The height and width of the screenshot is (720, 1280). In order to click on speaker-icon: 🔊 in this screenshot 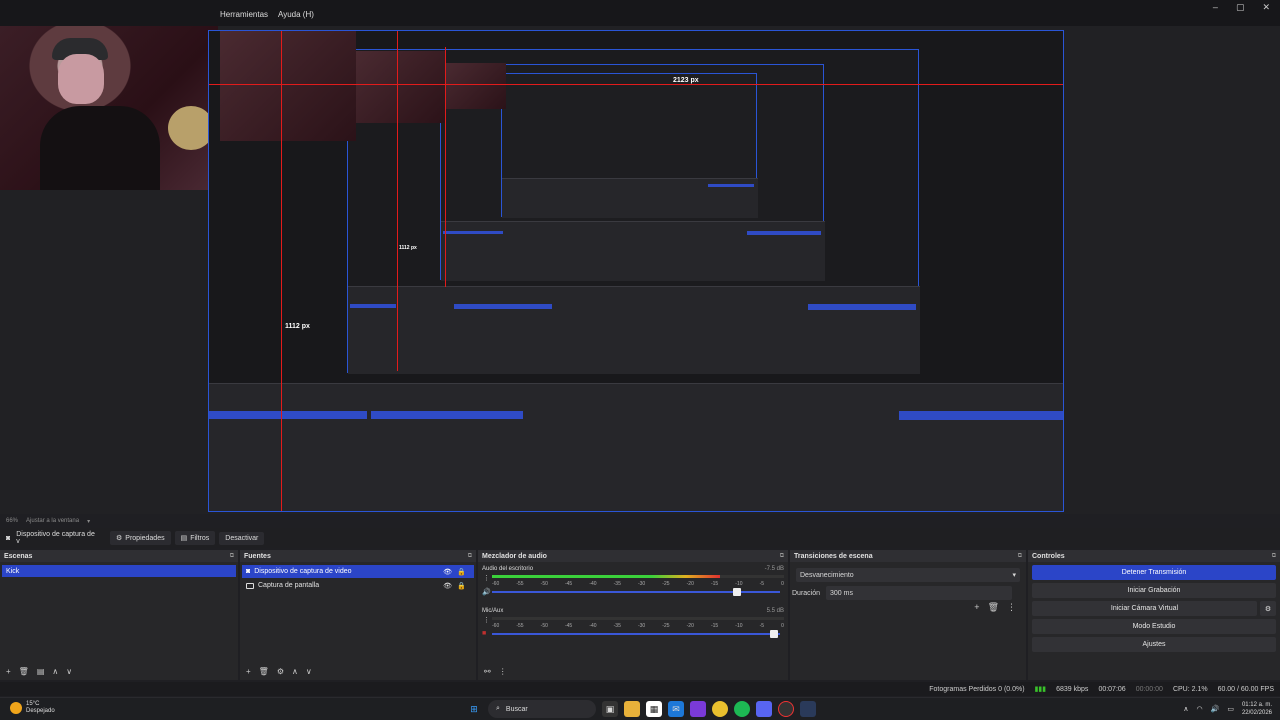, I will do `click(486, 592)`.